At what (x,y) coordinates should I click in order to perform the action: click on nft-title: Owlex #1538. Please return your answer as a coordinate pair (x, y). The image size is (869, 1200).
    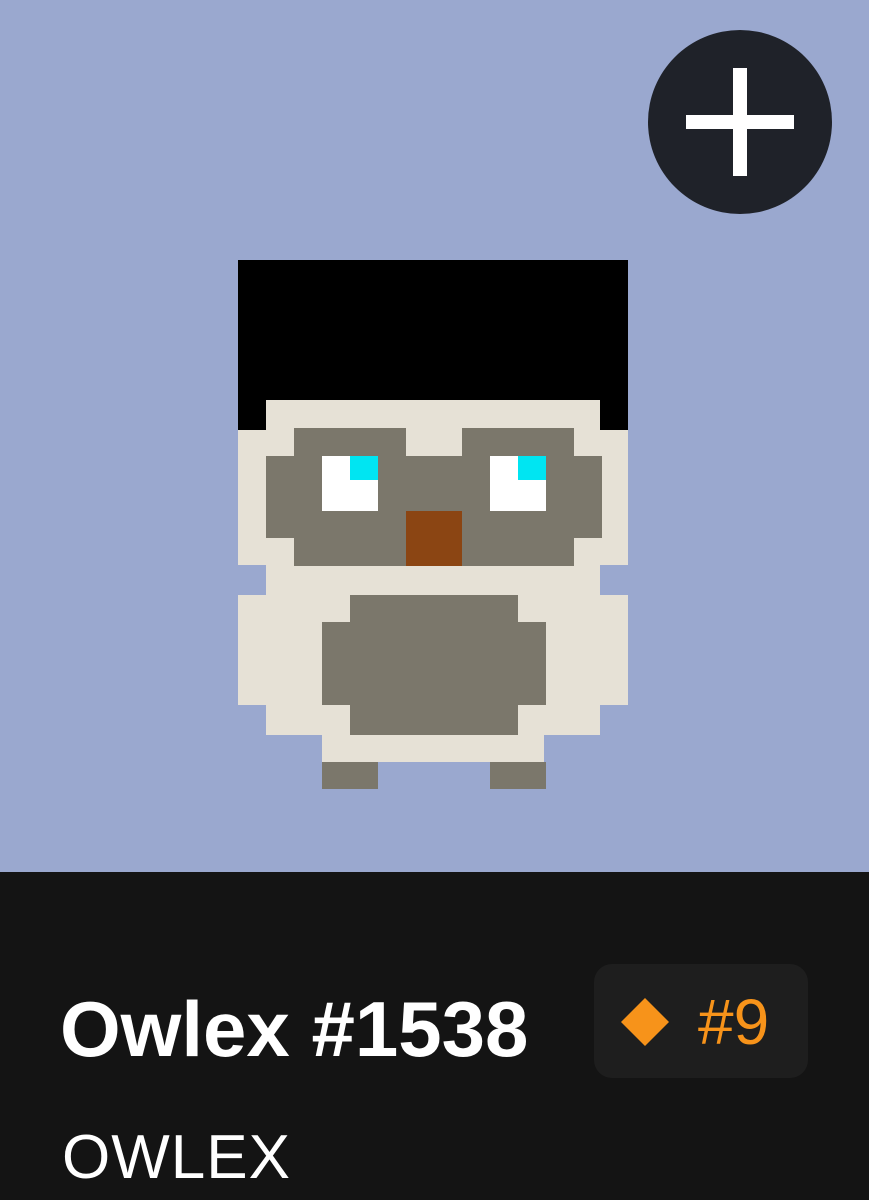
    Looking at the image, I should click on (294, 1029).